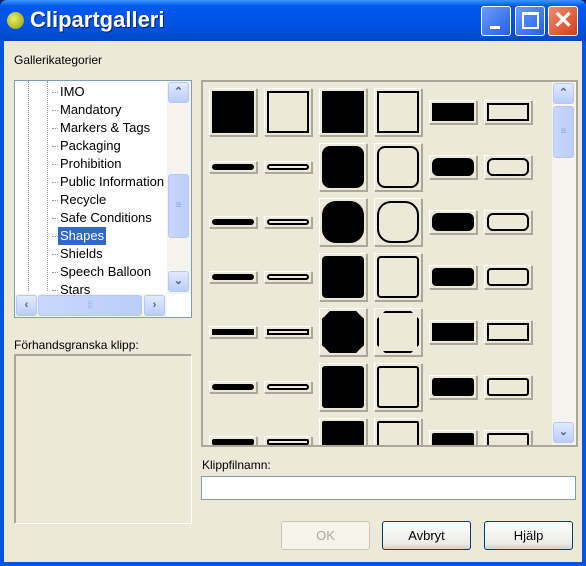 This screenshot has height=566, width=586. I want to click on title-bar: Clipartgalleri ✕, so click(293, 20).